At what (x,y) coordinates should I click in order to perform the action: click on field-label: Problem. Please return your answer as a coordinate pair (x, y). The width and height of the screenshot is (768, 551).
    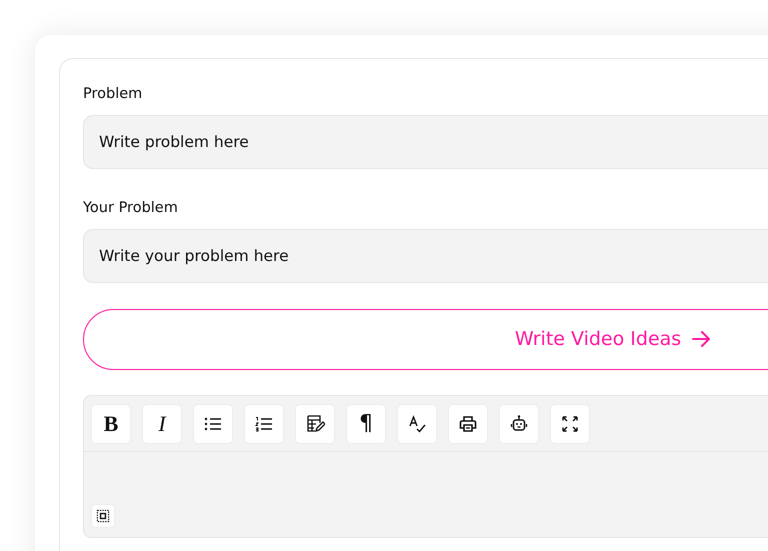
    Looking at the image, I should click on (112, 94).